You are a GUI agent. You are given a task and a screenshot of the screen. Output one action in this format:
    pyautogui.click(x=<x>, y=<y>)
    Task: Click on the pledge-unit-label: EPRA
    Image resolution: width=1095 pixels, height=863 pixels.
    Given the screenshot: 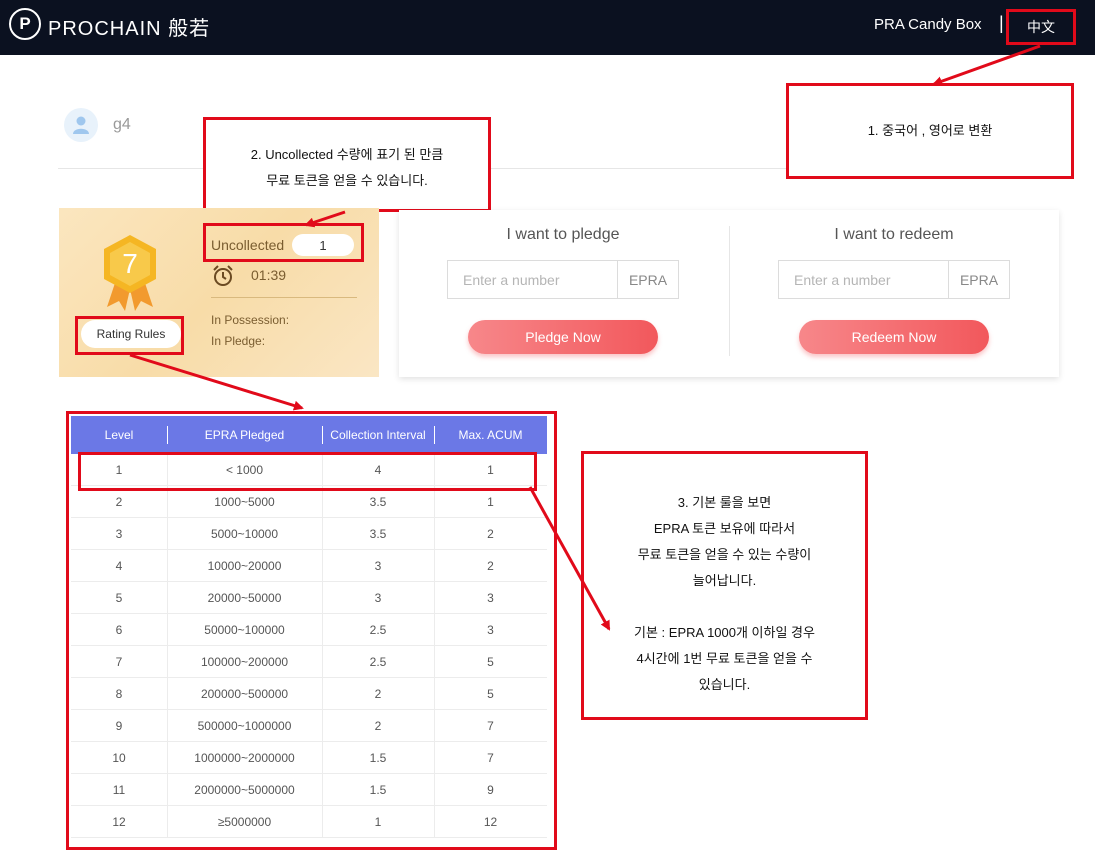 What is the action you would take?
    pyautogui.click(x=648, y=279)
    